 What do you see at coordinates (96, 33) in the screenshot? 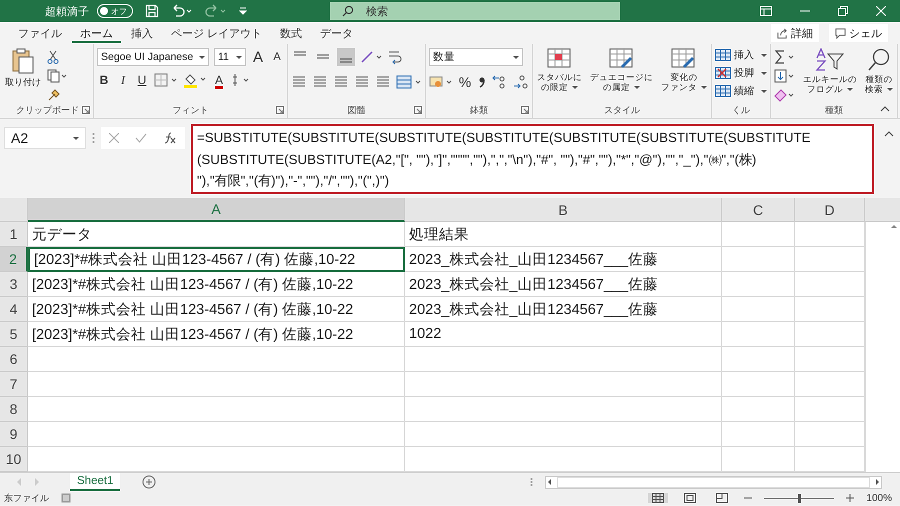
I see `ribbon-tab: ホーム` at bounding box center [96, 33].